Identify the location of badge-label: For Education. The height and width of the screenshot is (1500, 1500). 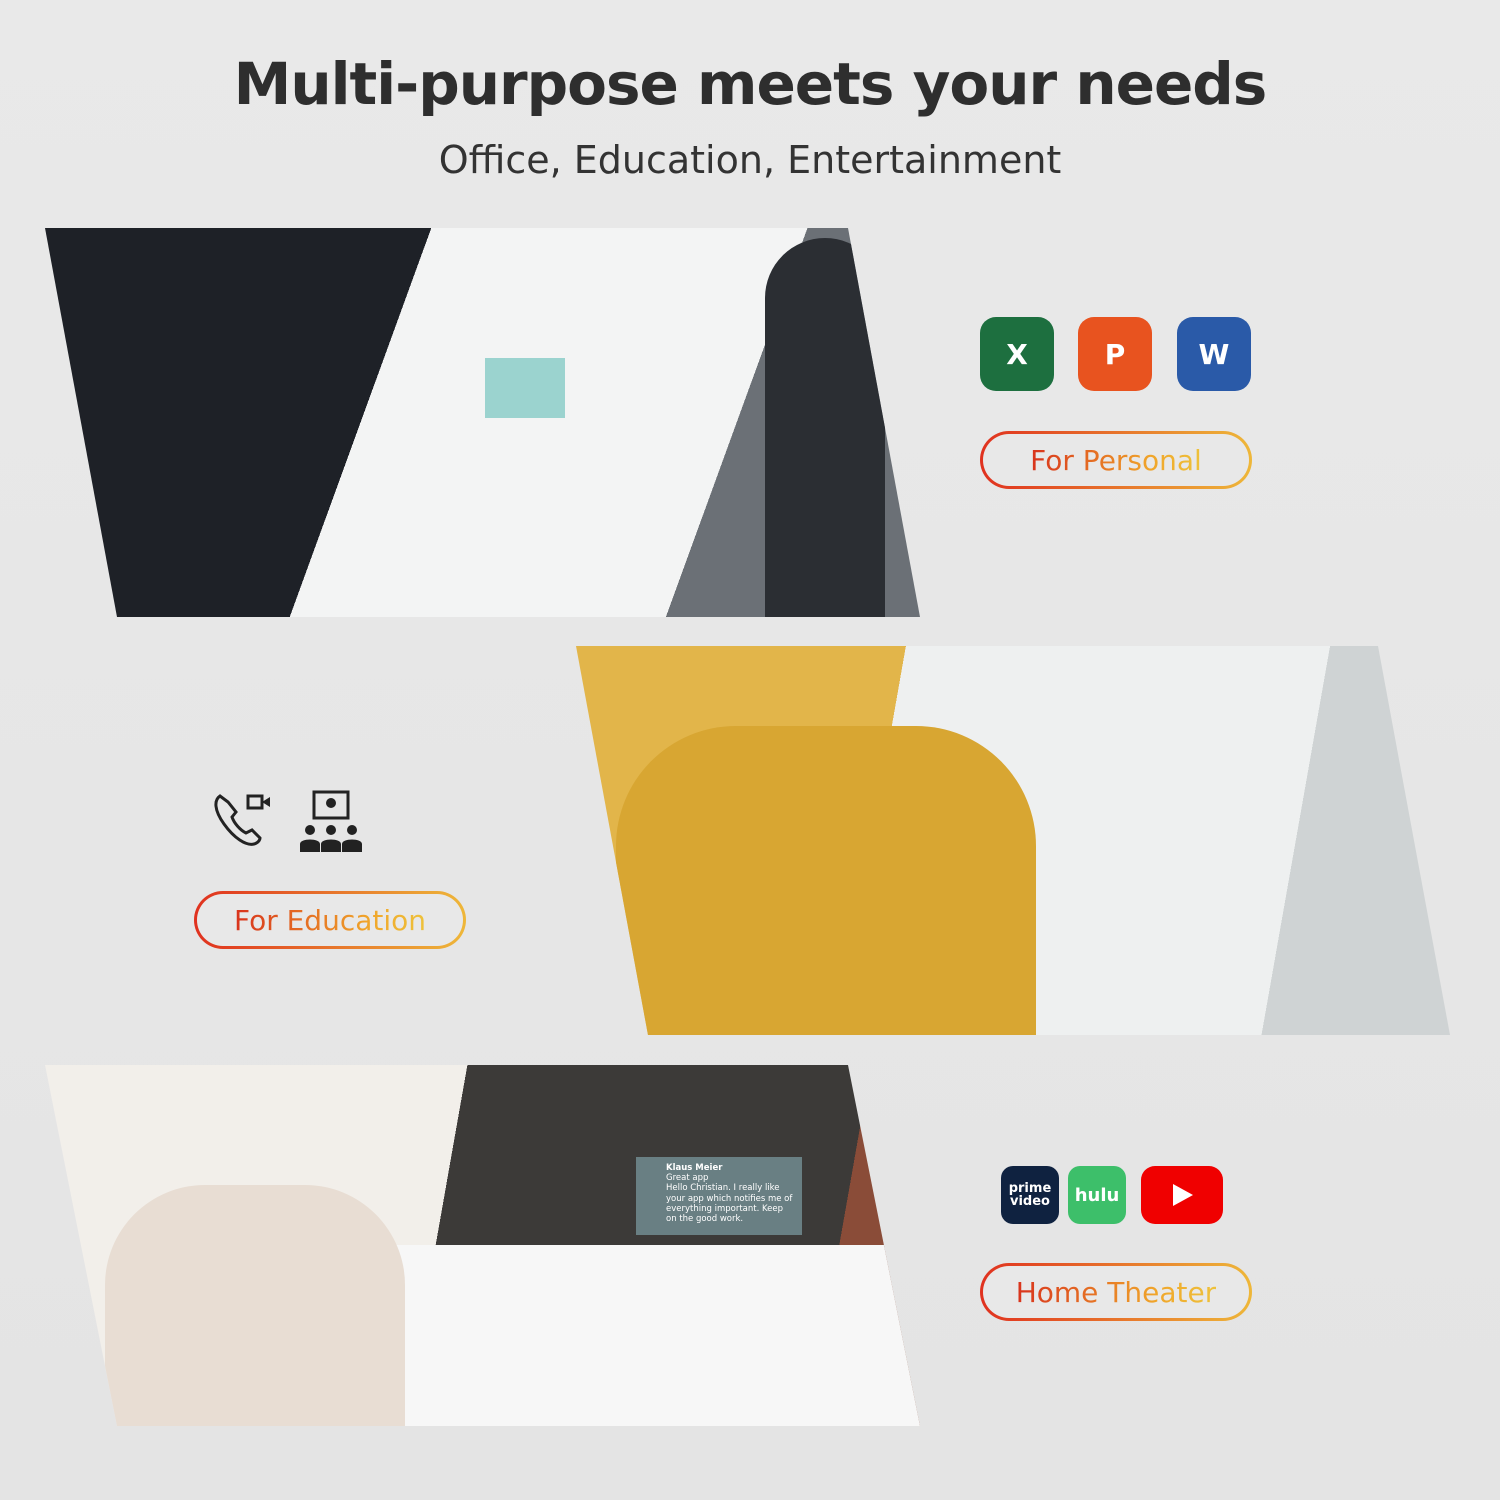
(330, 920).